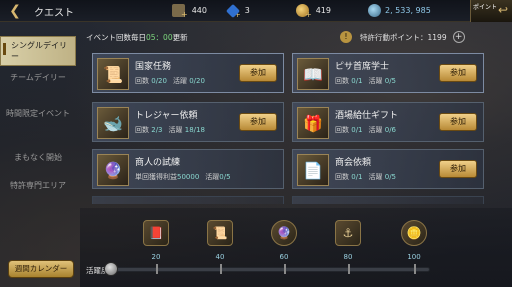 Image resolution: width=512 pixels, height=287 pixels. What do you see at coordinates (313, 74) in the screenshot?
I see `book-icon: 📖` at bounding box center [313, 74].